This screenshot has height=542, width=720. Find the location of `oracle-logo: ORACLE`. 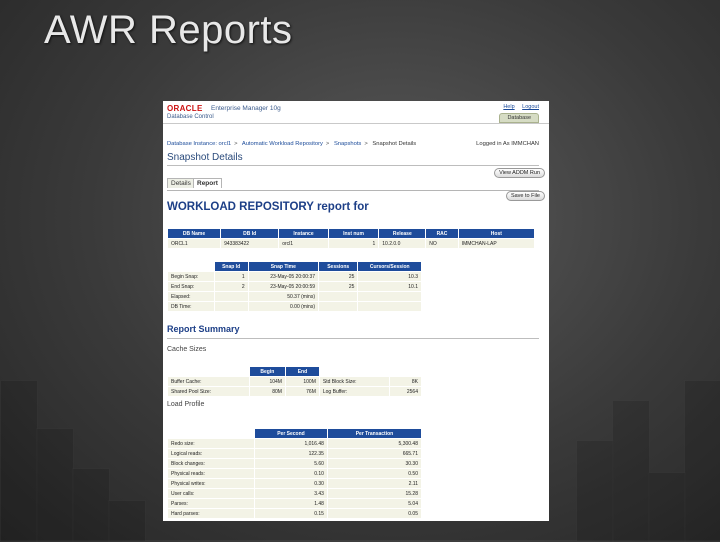

oracle-logo: ORACLE is located at coordinates (185, 108).